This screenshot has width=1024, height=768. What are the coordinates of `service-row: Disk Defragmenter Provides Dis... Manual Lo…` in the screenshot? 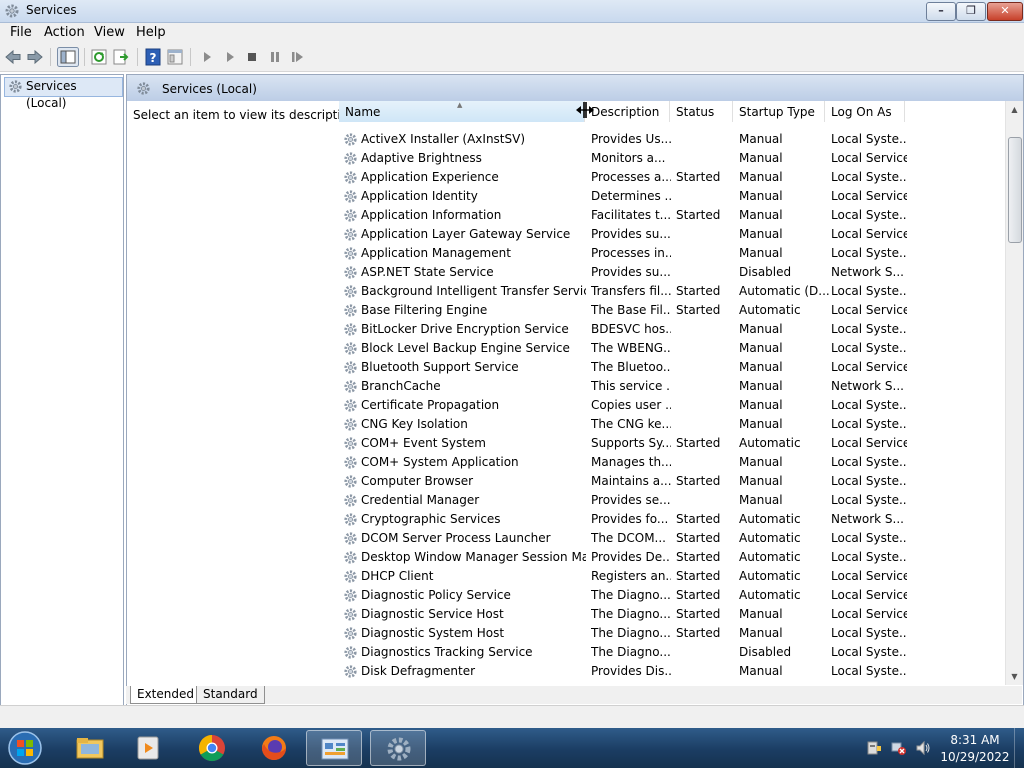 It's located at (679, 671).